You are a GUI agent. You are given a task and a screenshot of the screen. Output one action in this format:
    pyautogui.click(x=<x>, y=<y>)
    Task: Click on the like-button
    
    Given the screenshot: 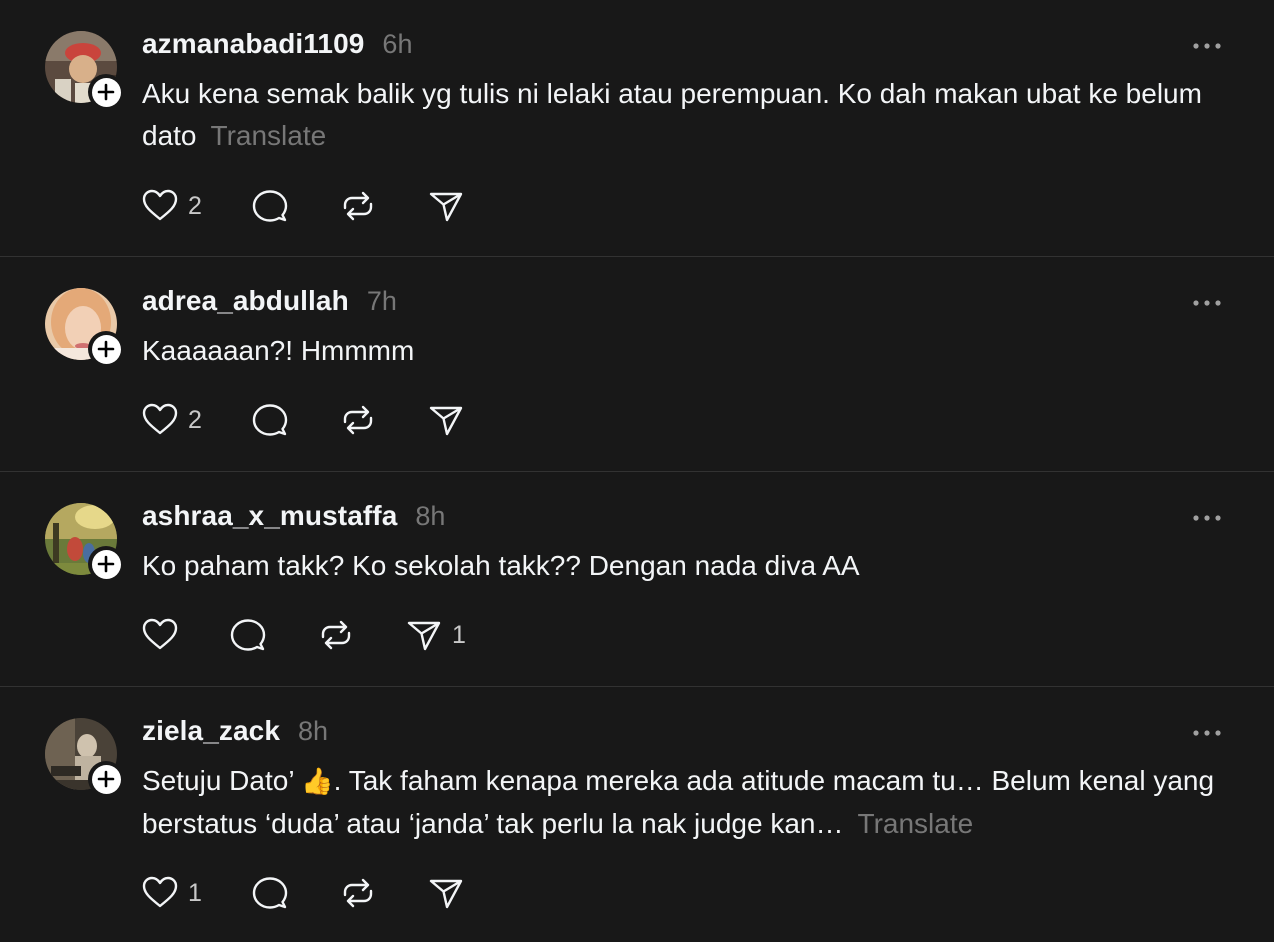 What is the action you would take?
    pyautogui.click(x=175, y=635)
    